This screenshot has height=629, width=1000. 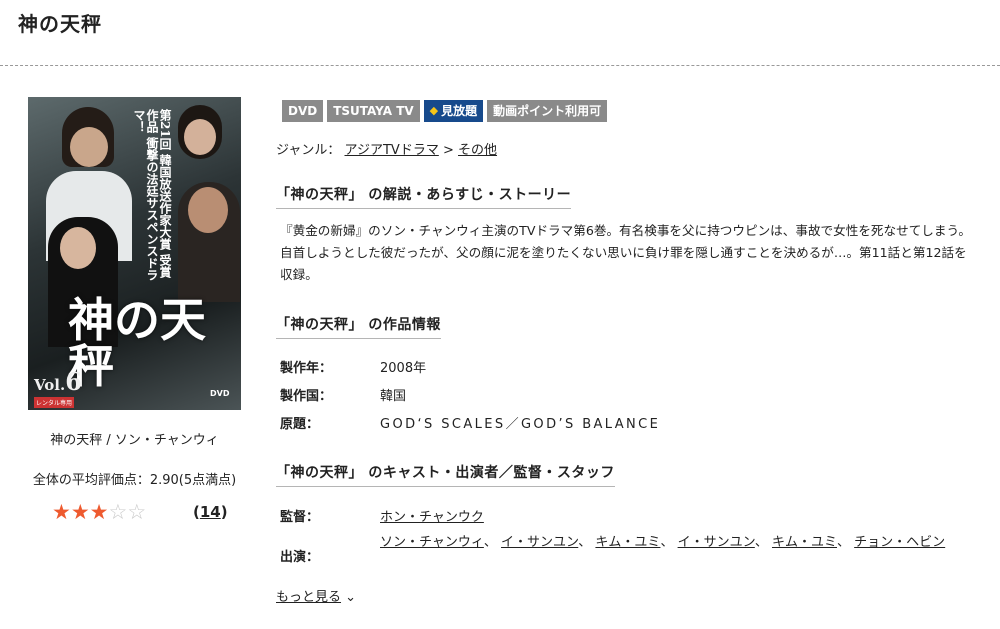 I want to click on info-label: 製作国：, so click(x=306, y=396).